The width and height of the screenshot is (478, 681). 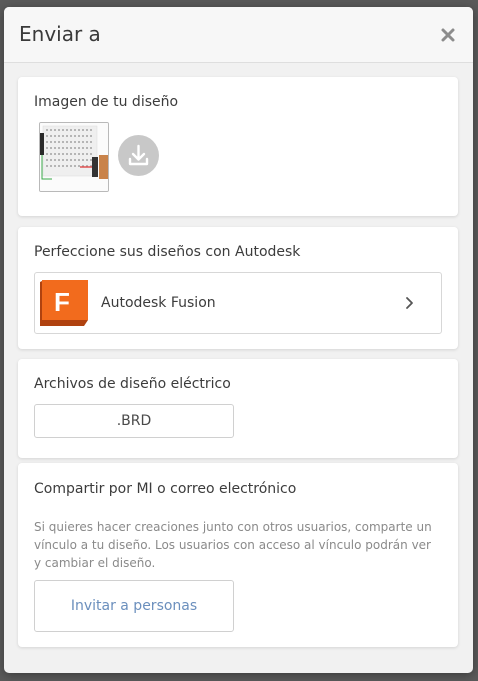 I want to click on share-title: Compartir por MI o correo electrónico, so click(x=165, y=489).